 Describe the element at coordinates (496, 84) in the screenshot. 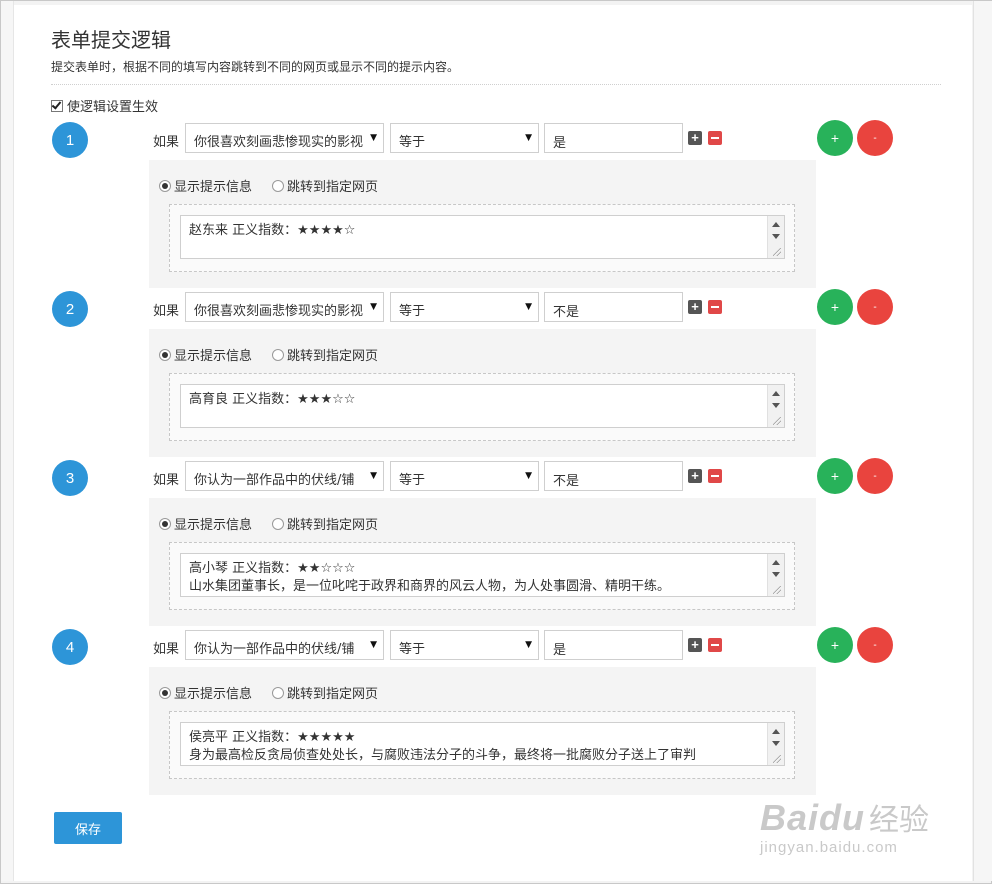

I see `divider` at that location.